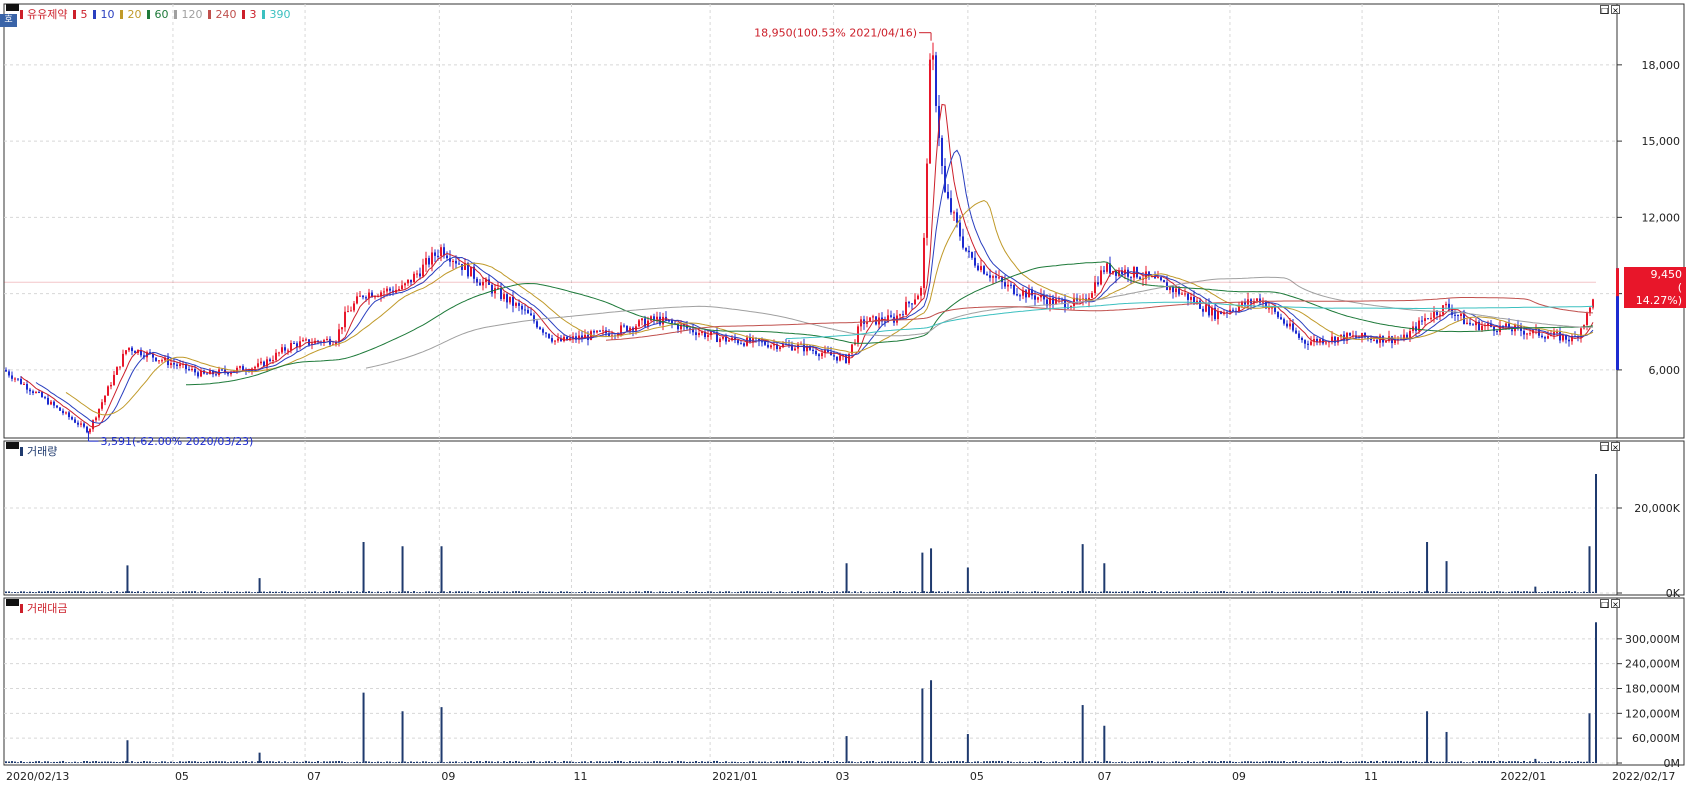 This screenshot has width=1686, height=785. What do you see at coordinates (12, 445) in the screenshot?
I see `volume-panel-menu-icon` at bounding box center [12, 445].